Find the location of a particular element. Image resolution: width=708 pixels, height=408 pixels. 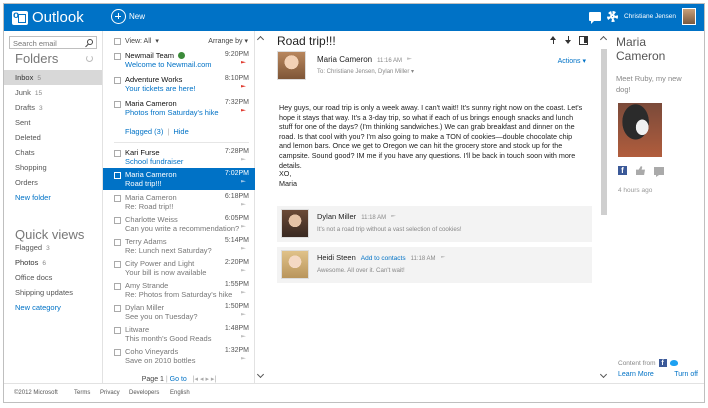

hide-flagged-link: Hide is located at coordinates (180, 131).